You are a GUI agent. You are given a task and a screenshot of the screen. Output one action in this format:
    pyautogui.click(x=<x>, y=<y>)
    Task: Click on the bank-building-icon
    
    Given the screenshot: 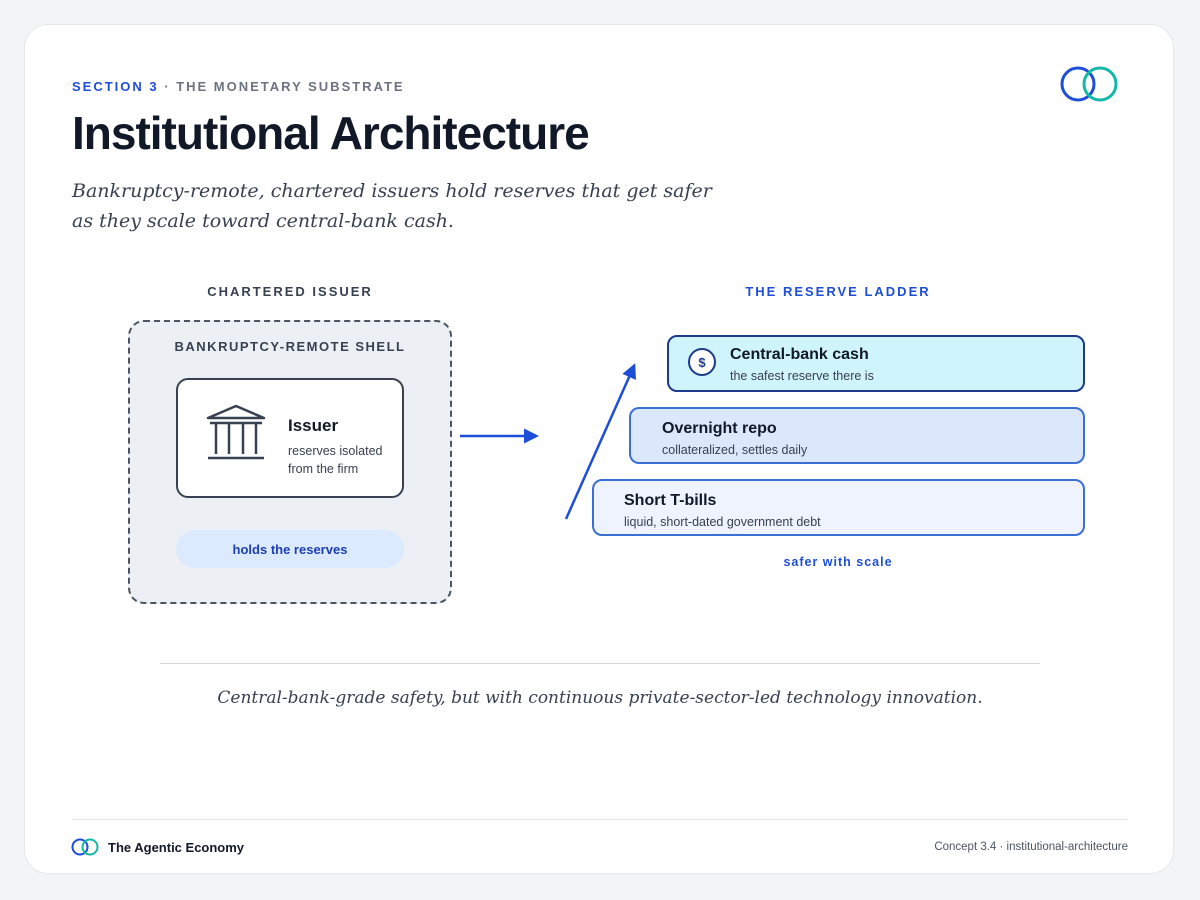 What is the action you would take?
    pyautogui.click(x=236, y=432)
    